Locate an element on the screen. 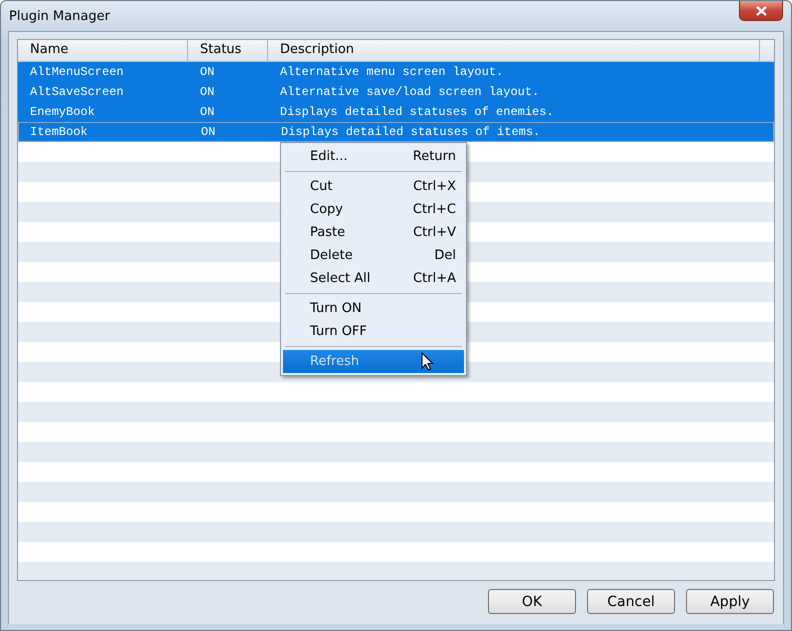 This screenshot has height=631, width=792. pointer-cursor-icon is located at coordinates (427, 361).